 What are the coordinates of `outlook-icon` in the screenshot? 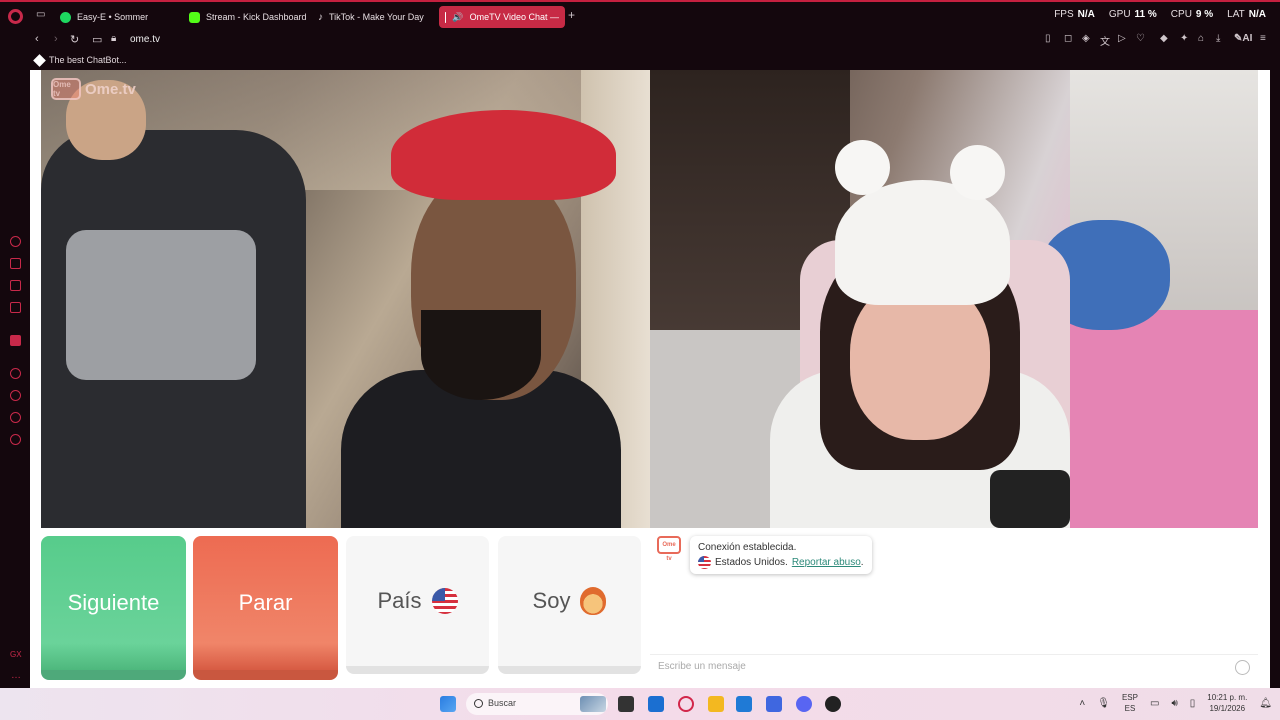 It's located at (744, 704).